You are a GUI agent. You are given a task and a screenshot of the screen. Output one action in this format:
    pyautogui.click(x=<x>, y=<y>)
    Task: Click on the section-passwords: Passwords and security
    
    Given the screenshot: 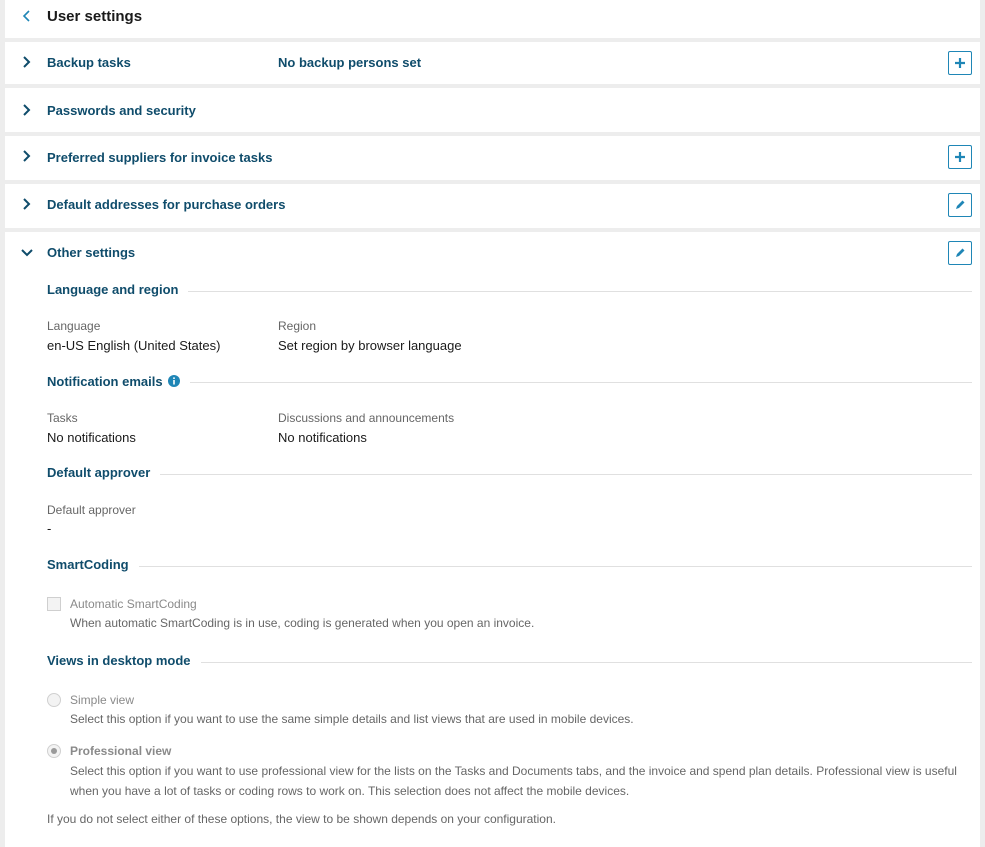 What is the action you would take?
    pyautogui.click(x=492, y=110)
    